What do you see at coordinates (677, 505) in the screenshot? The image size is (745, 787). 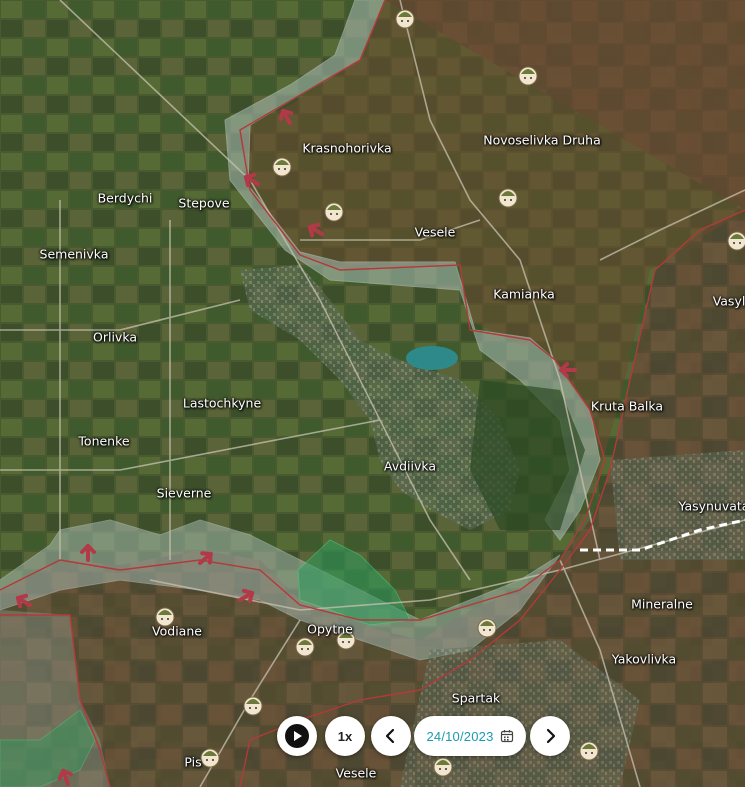 I see `yasynuvata-urban` at bounding box center [677, 505].